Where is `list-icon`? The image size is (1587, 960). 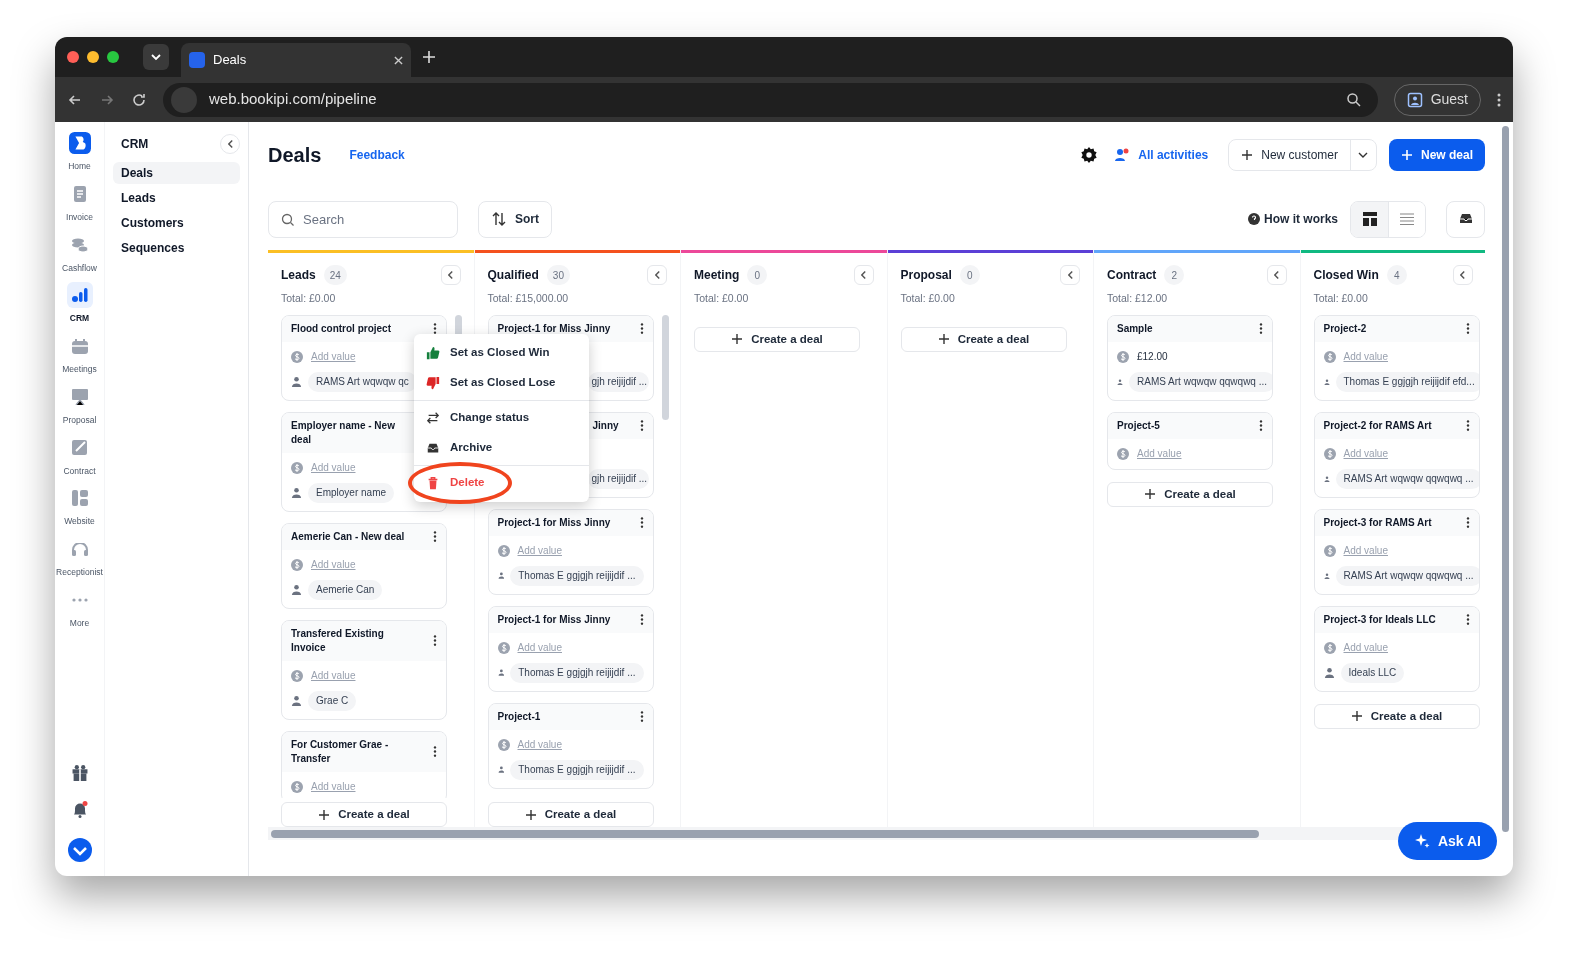 list-icon is located at coordinates (1407, 219).